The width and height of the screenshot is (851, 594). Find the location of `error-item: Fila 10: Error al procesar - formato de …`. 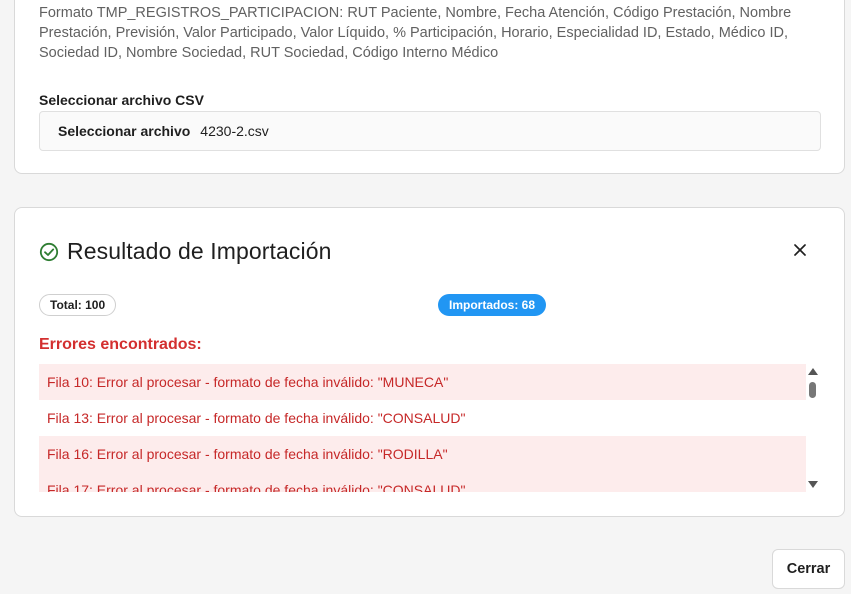

error-item: Fila 10: Error al procesar - formato de … is located at coordinates (422, 382).